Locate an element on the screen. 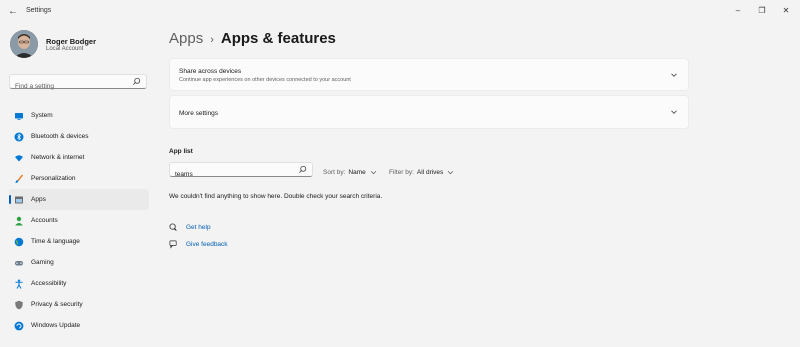 The width and height of the screenshot is (800, 347). give-feedback-label: Give feedback is located at coordinates (207, 244).